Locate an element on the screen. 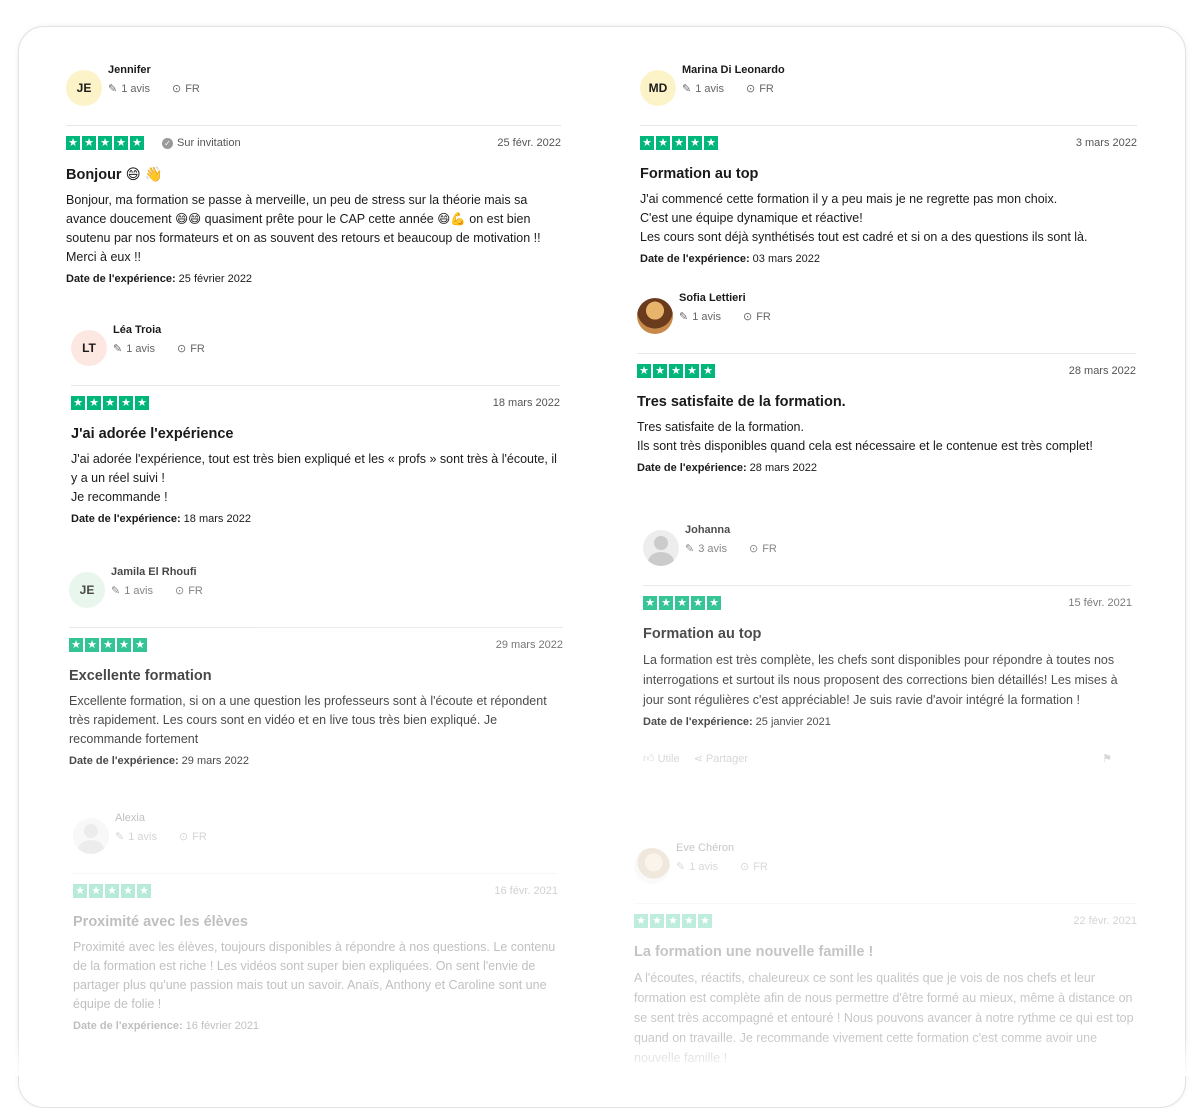 The image size is (1200, 1108). reviewer-name: Alexia is located at coordinates (130, 818).